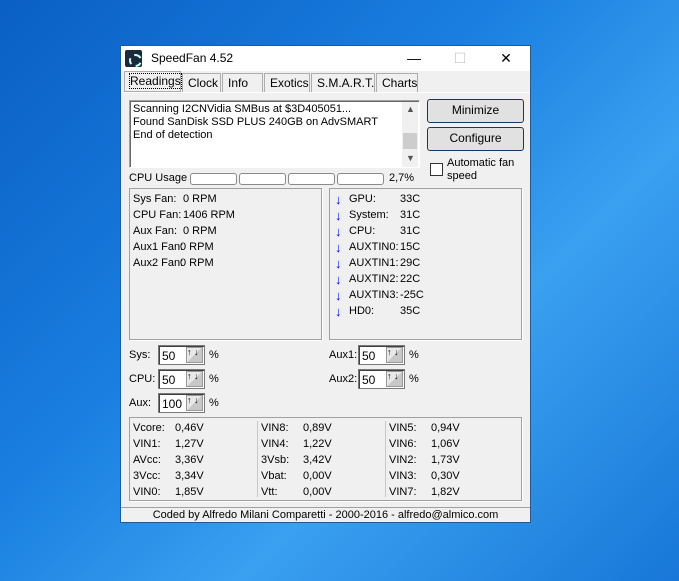  Describe the element at coordinates (412, 295) in the screenshot. I see `temp-value: -25C` at that location.